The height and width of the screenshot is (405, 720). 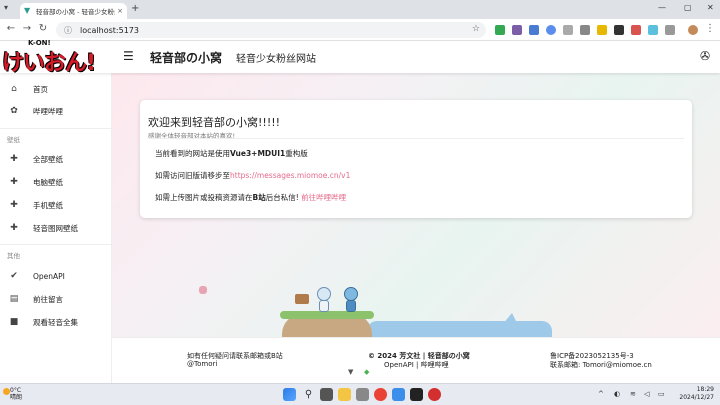 I want to click on close-tab-icon: ×, so click(x=120, y=11).